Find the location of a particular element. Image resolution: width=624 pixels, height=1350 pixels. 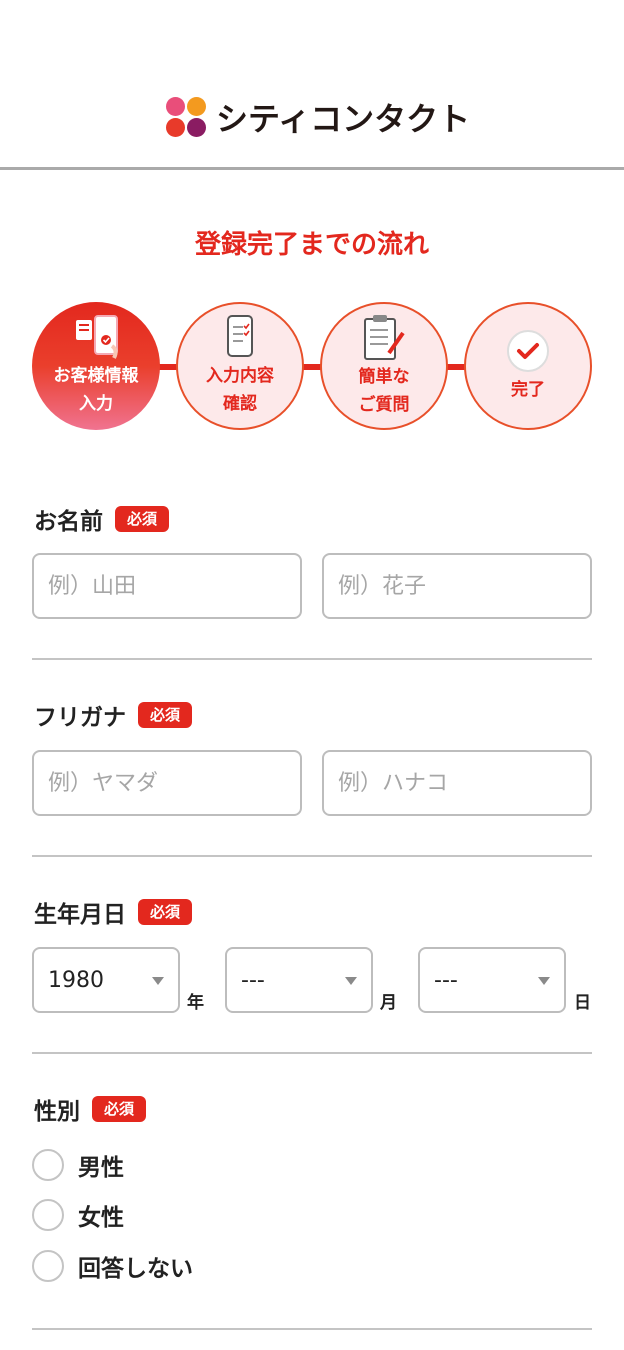

clipboard-pen-icon is located at coordinates (384, 337).